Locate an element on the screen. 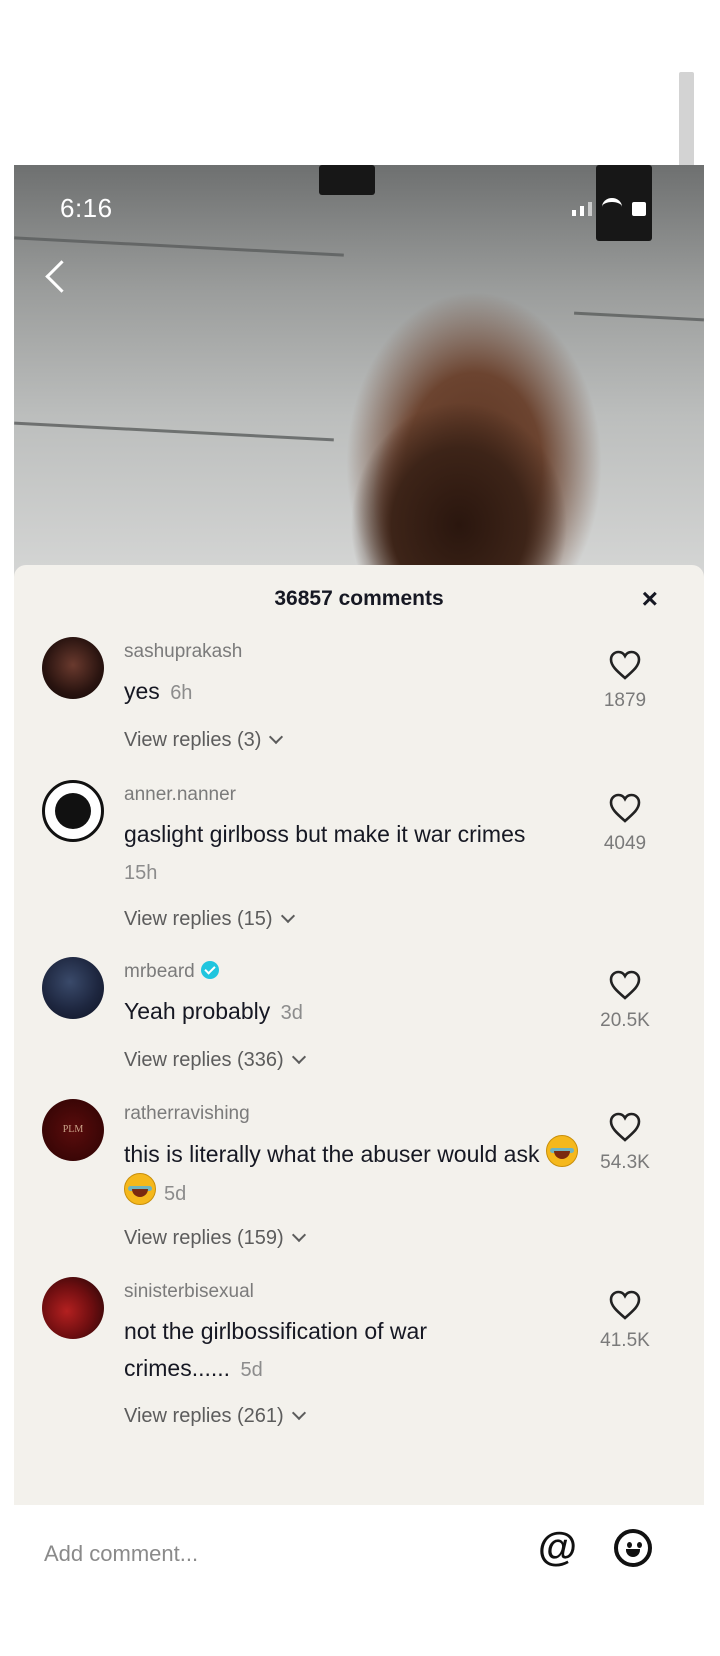  comment-time: 15h is located at coordinates (141, 873).